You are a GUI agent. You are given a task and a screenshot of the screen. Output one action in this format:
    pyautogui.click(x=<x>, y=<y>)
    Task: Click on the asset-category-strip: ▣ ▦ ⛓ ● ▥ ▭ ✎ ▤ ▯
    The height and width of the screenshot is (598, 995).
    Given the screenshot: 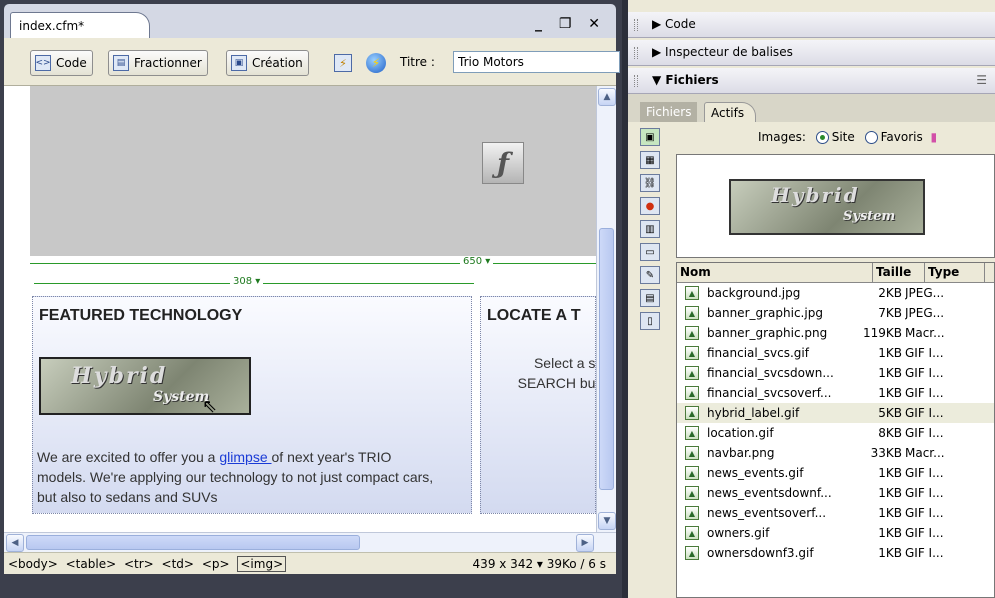 What is the action you would take?
    pyautogui.click(x=652, y=238)
    